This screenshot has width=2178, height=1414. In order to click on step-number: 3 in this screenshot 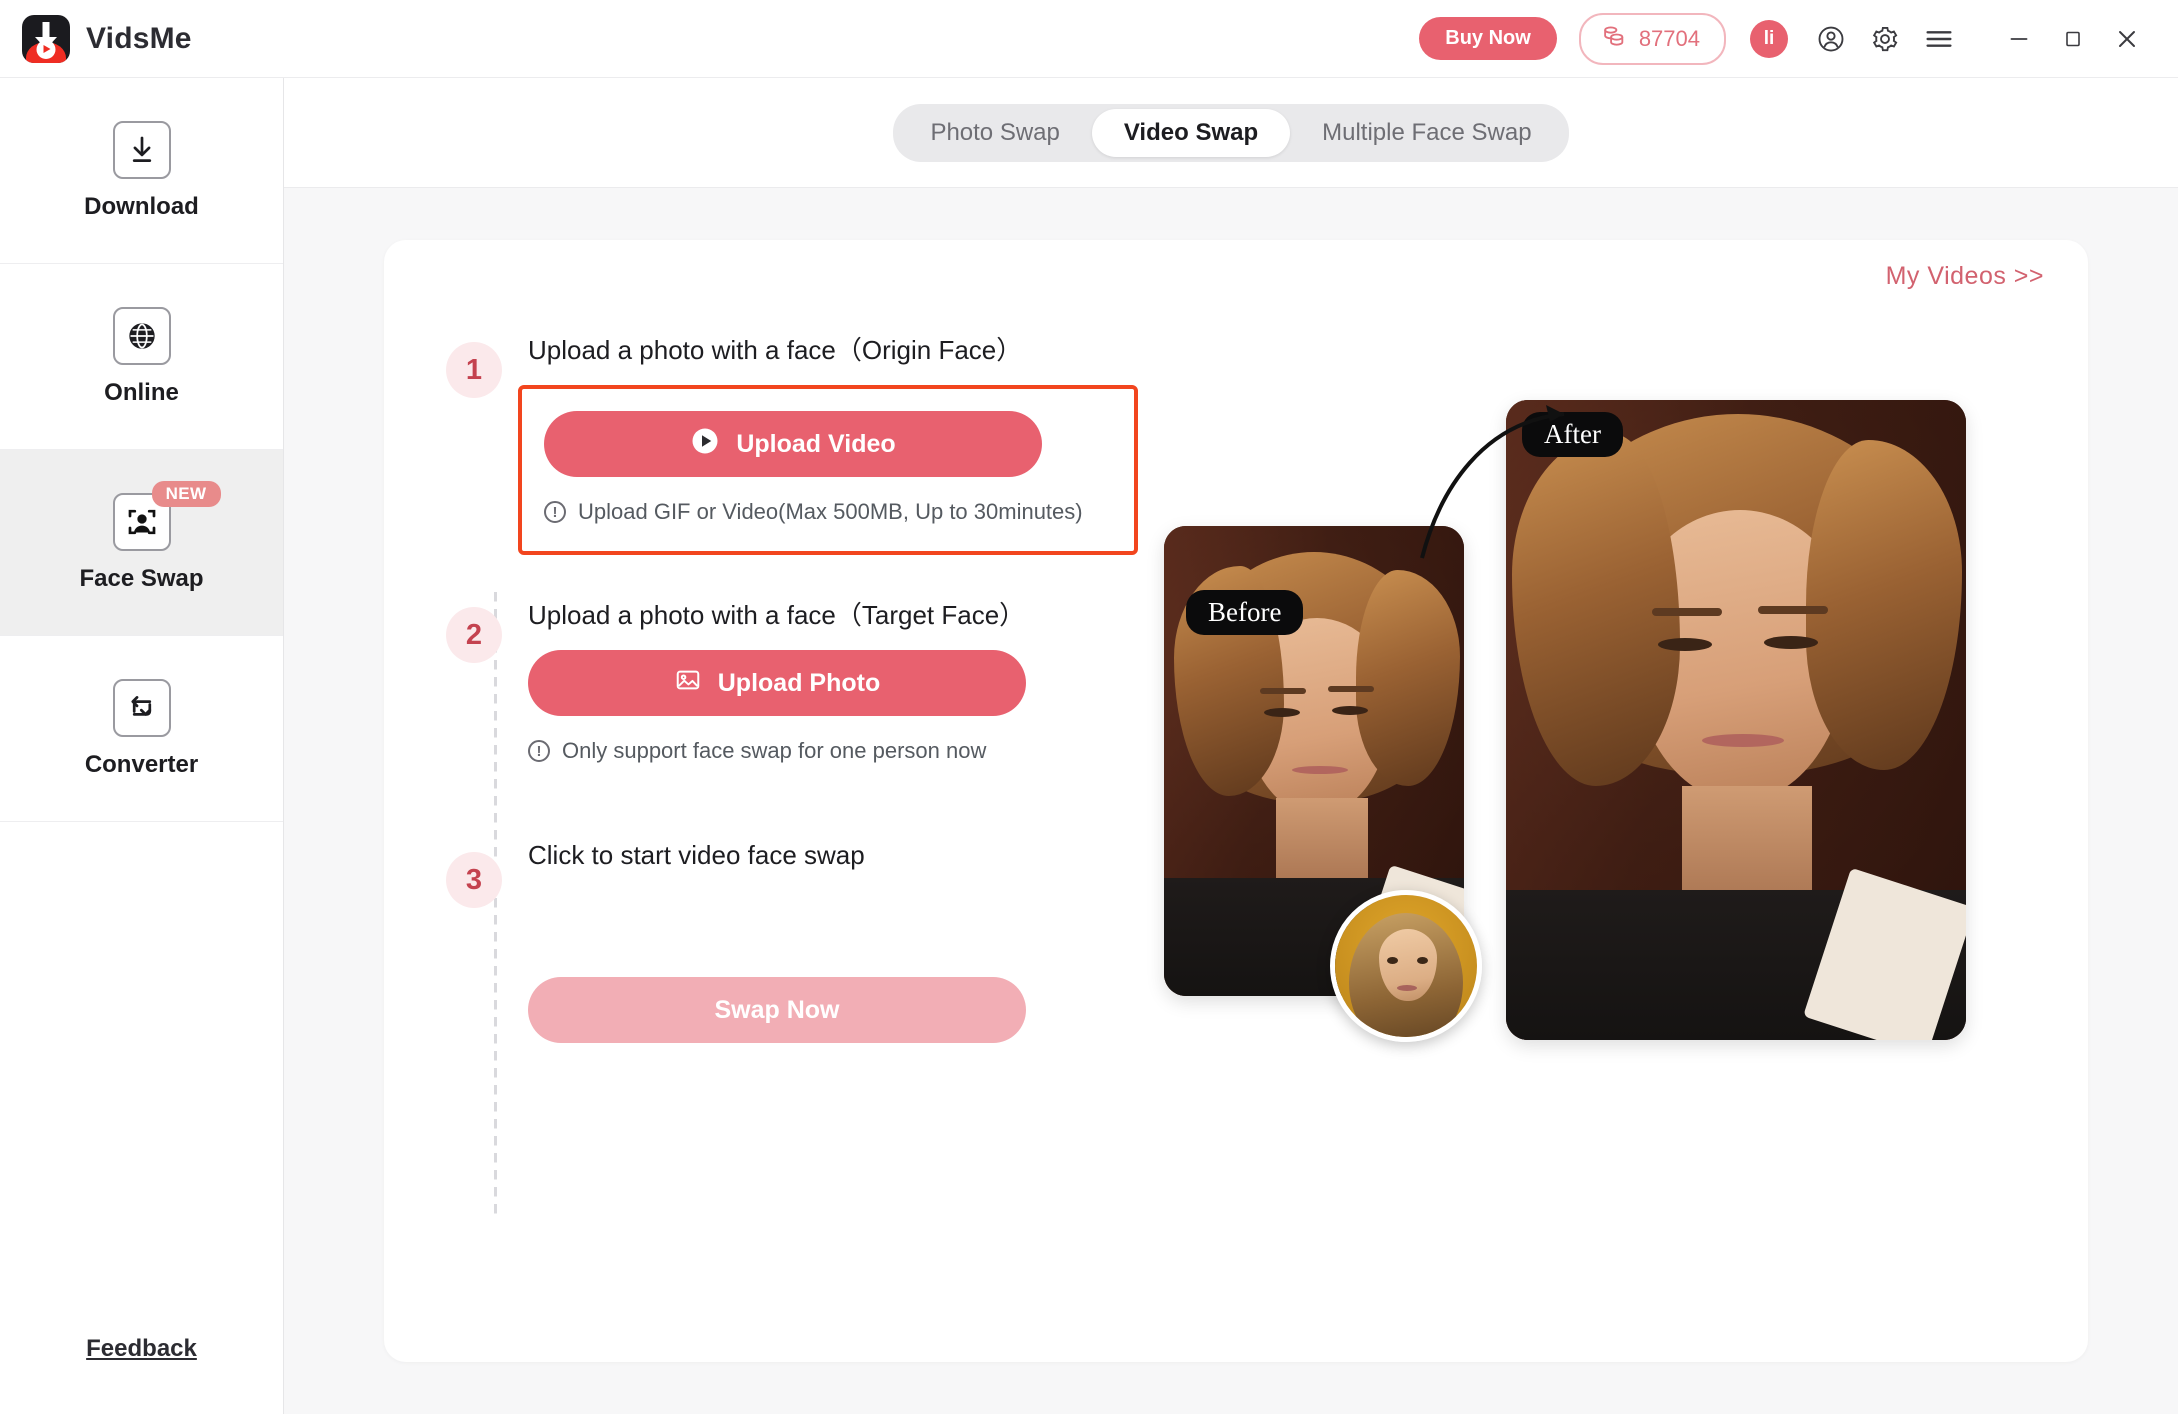, I will do `click(474, 880)`.